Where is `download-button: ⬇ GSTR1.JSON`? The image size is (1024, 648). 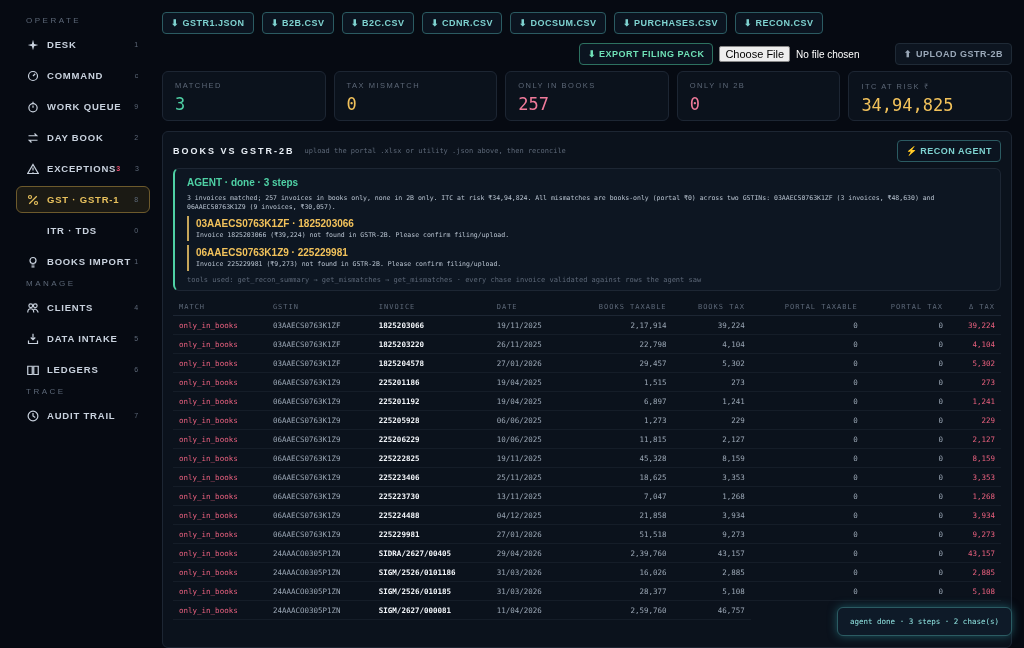 download-button: ⬇ GSTR1.JSON is located at coordinates (208, 23).